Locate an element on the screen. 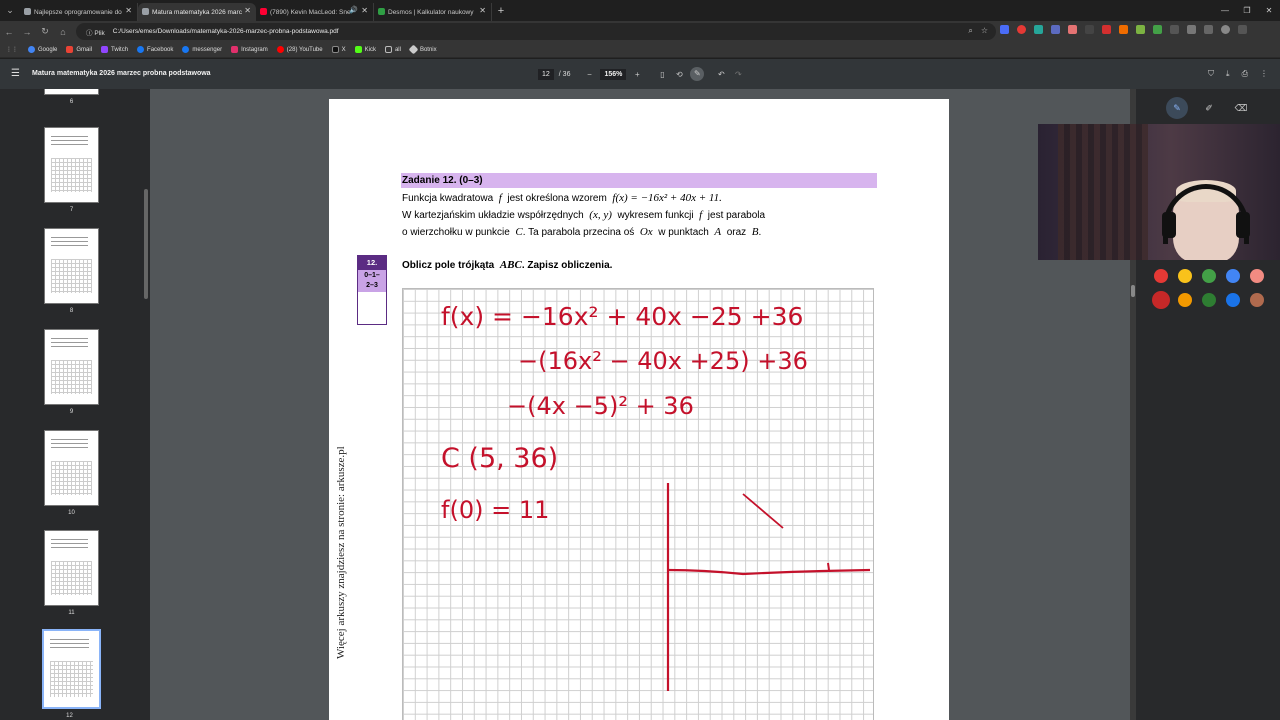  apps-icon: ⋮⋮ is located at coordinates (12, 49).